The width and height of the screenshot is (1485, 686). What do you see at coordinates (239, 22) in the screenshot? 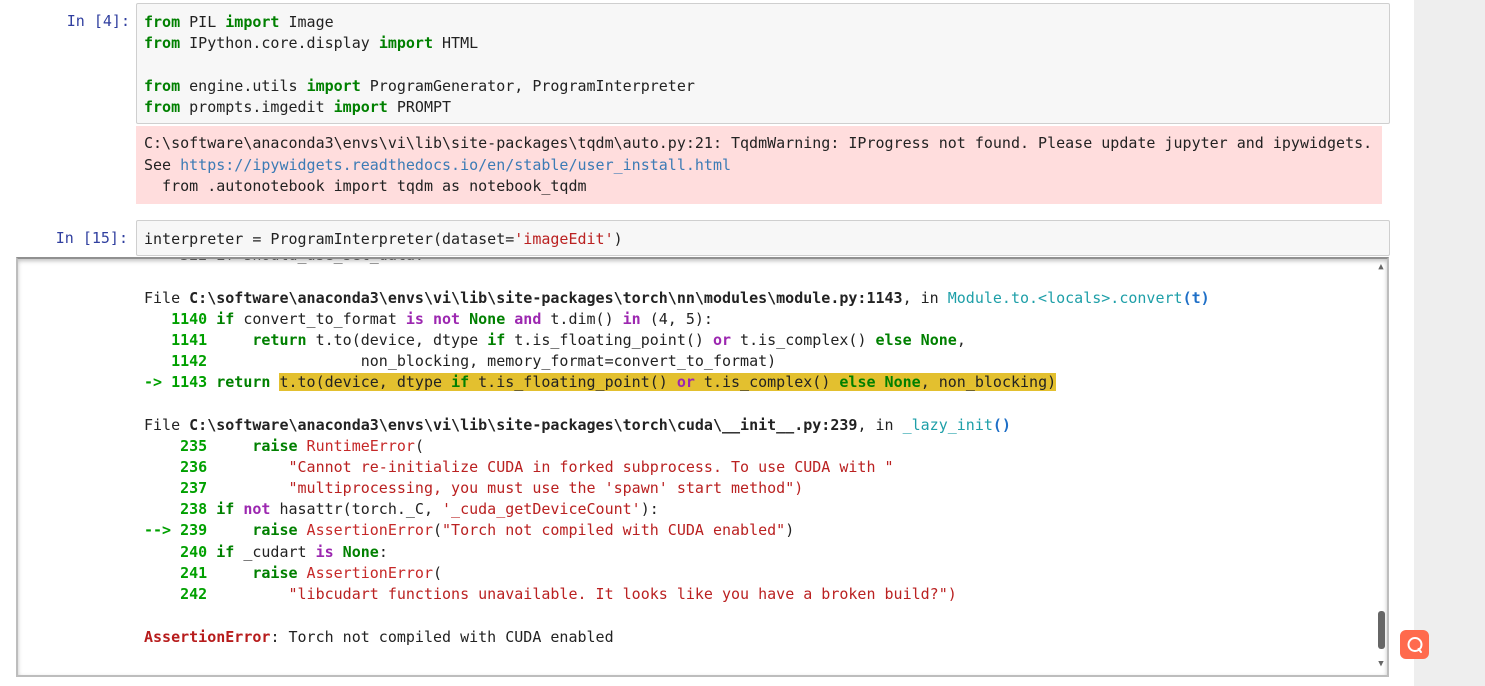
I see `code-line: from PIL import Image` at bounding box center [239, 22].